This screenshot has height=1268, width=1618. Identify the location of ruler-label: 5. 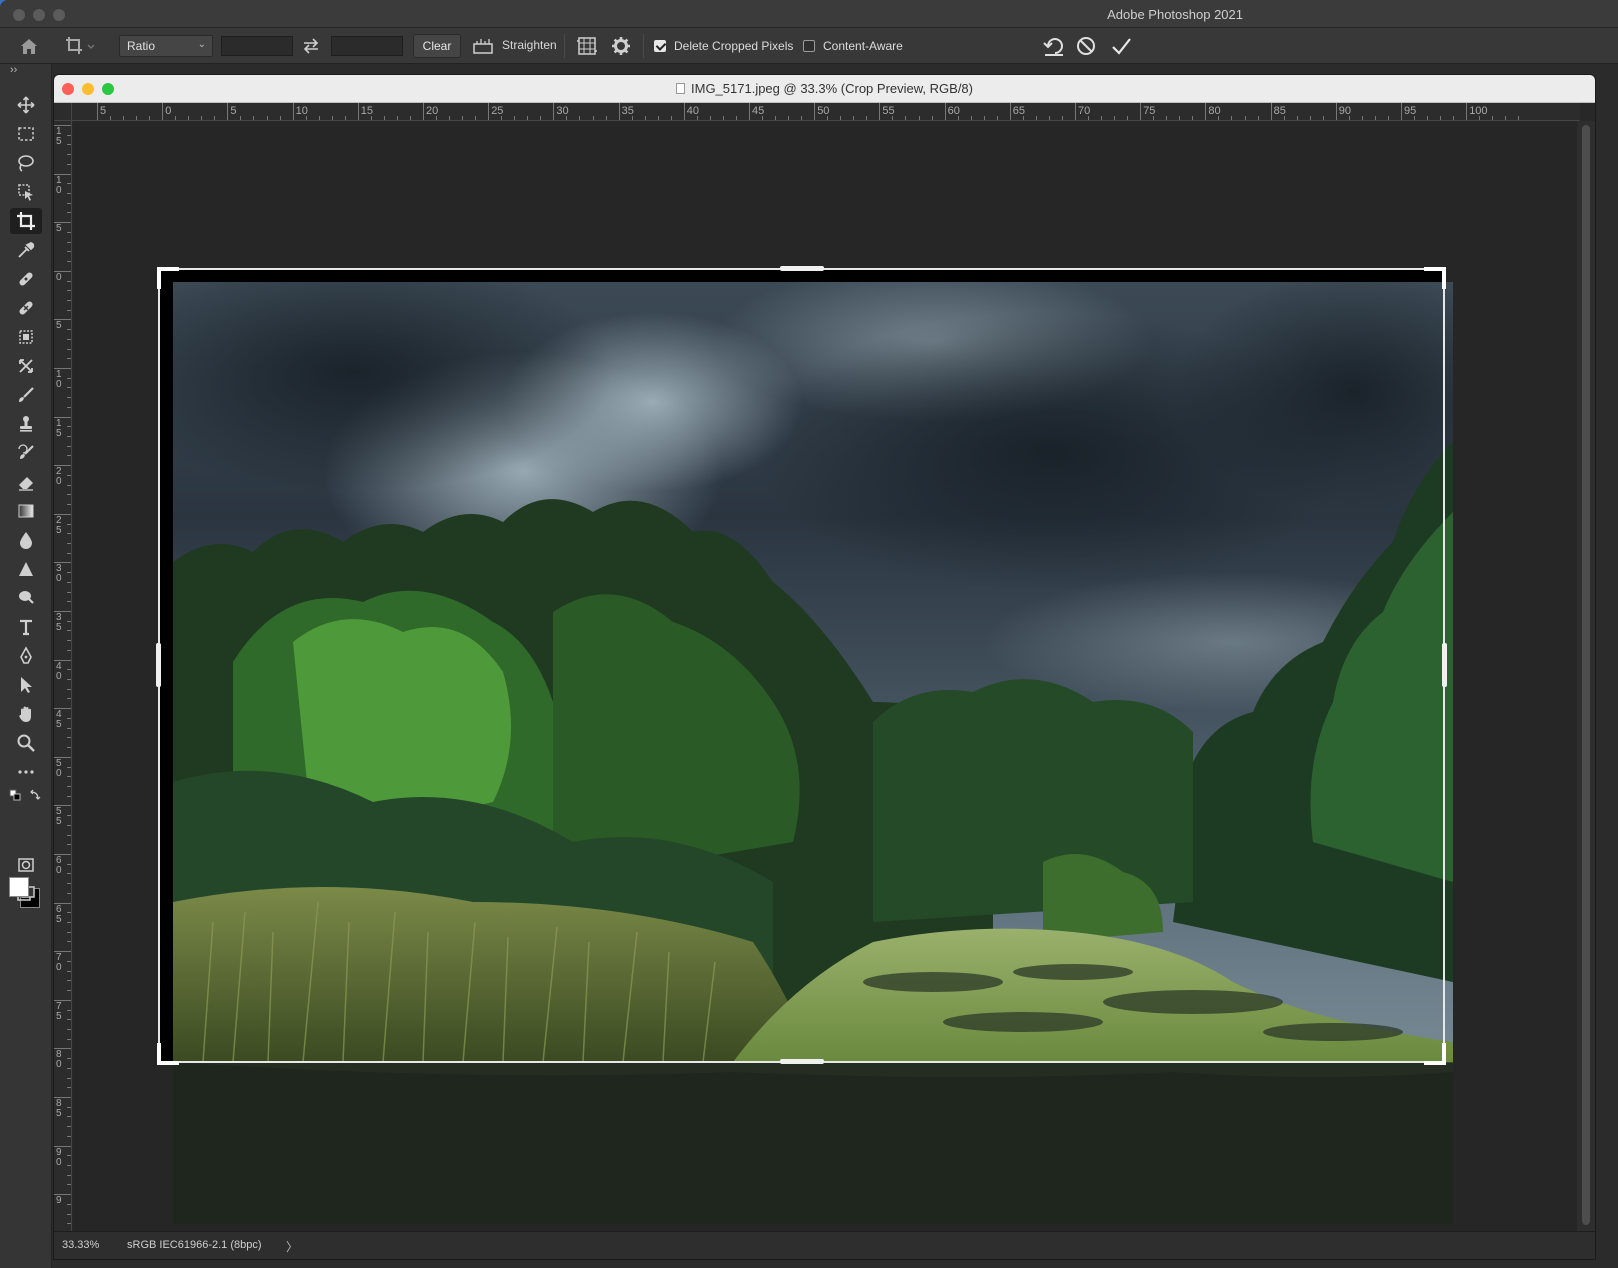
(59, 326).